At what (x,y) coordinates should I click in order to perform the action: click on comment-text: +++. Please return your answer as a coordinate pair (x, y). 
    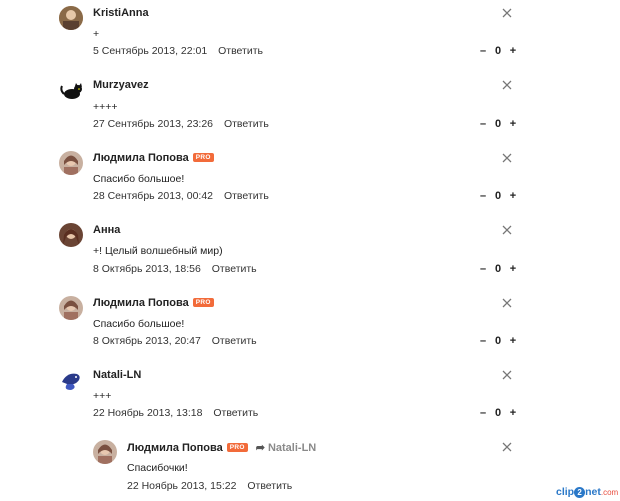
    Looking at the image, I should click on (102, 396).